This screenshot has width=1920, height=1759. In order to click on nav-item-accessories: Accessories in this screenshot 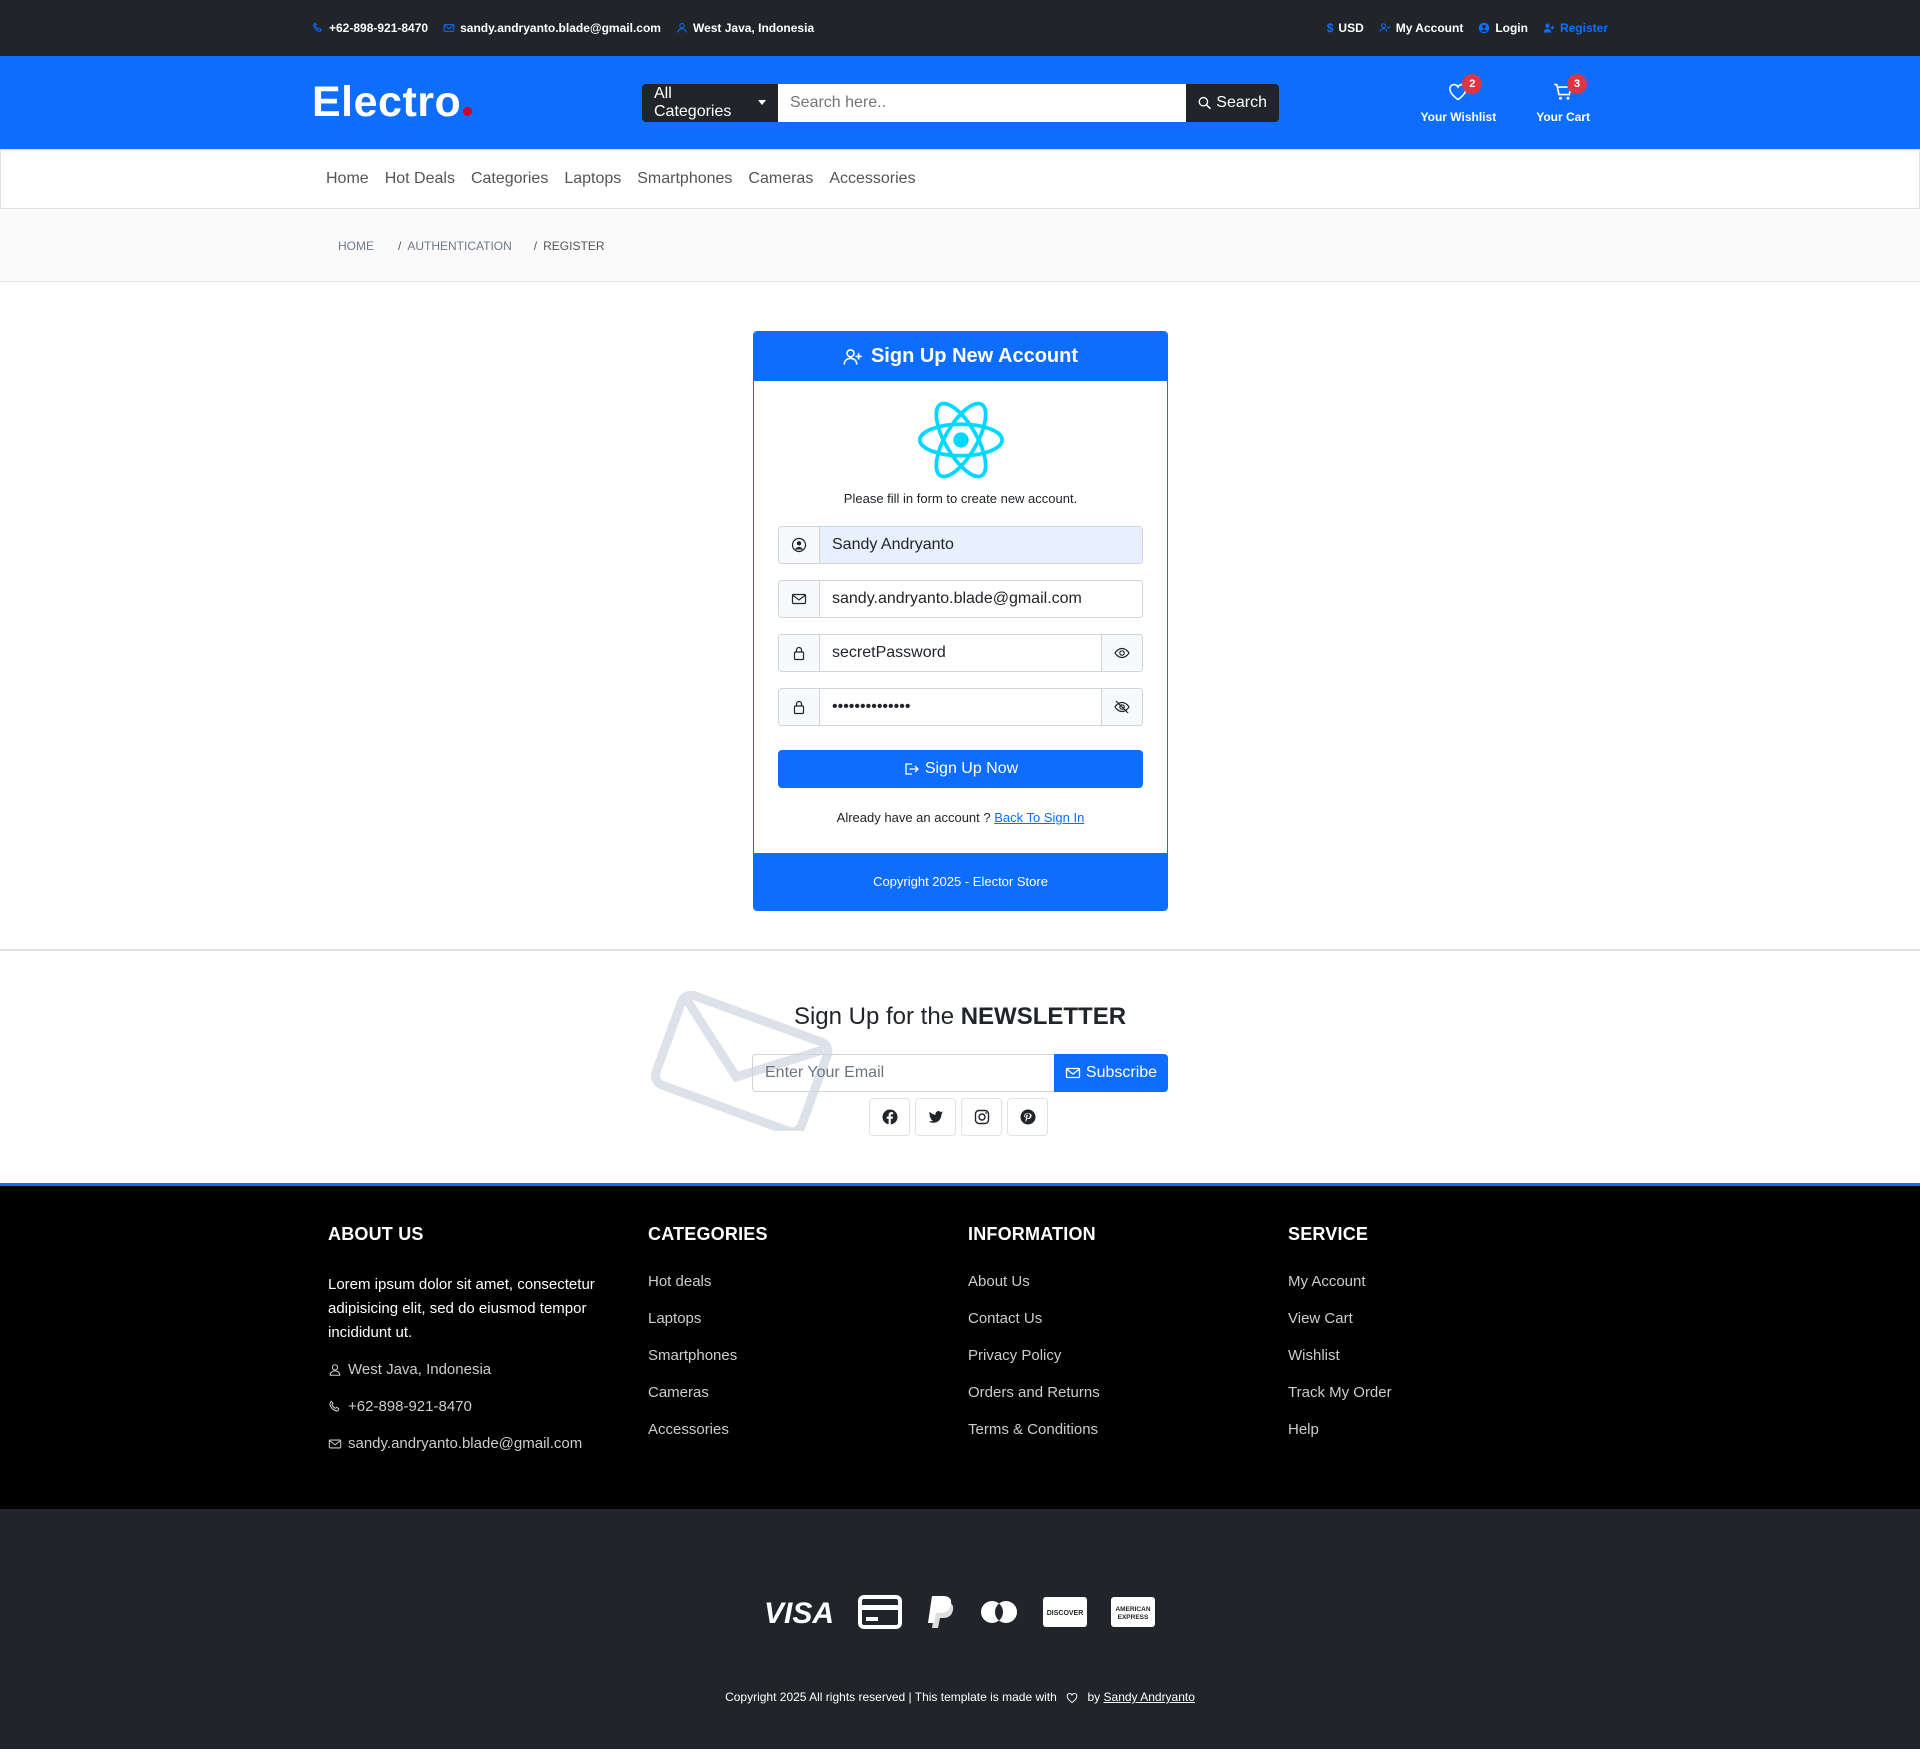, I will do `click(872, 179)`.